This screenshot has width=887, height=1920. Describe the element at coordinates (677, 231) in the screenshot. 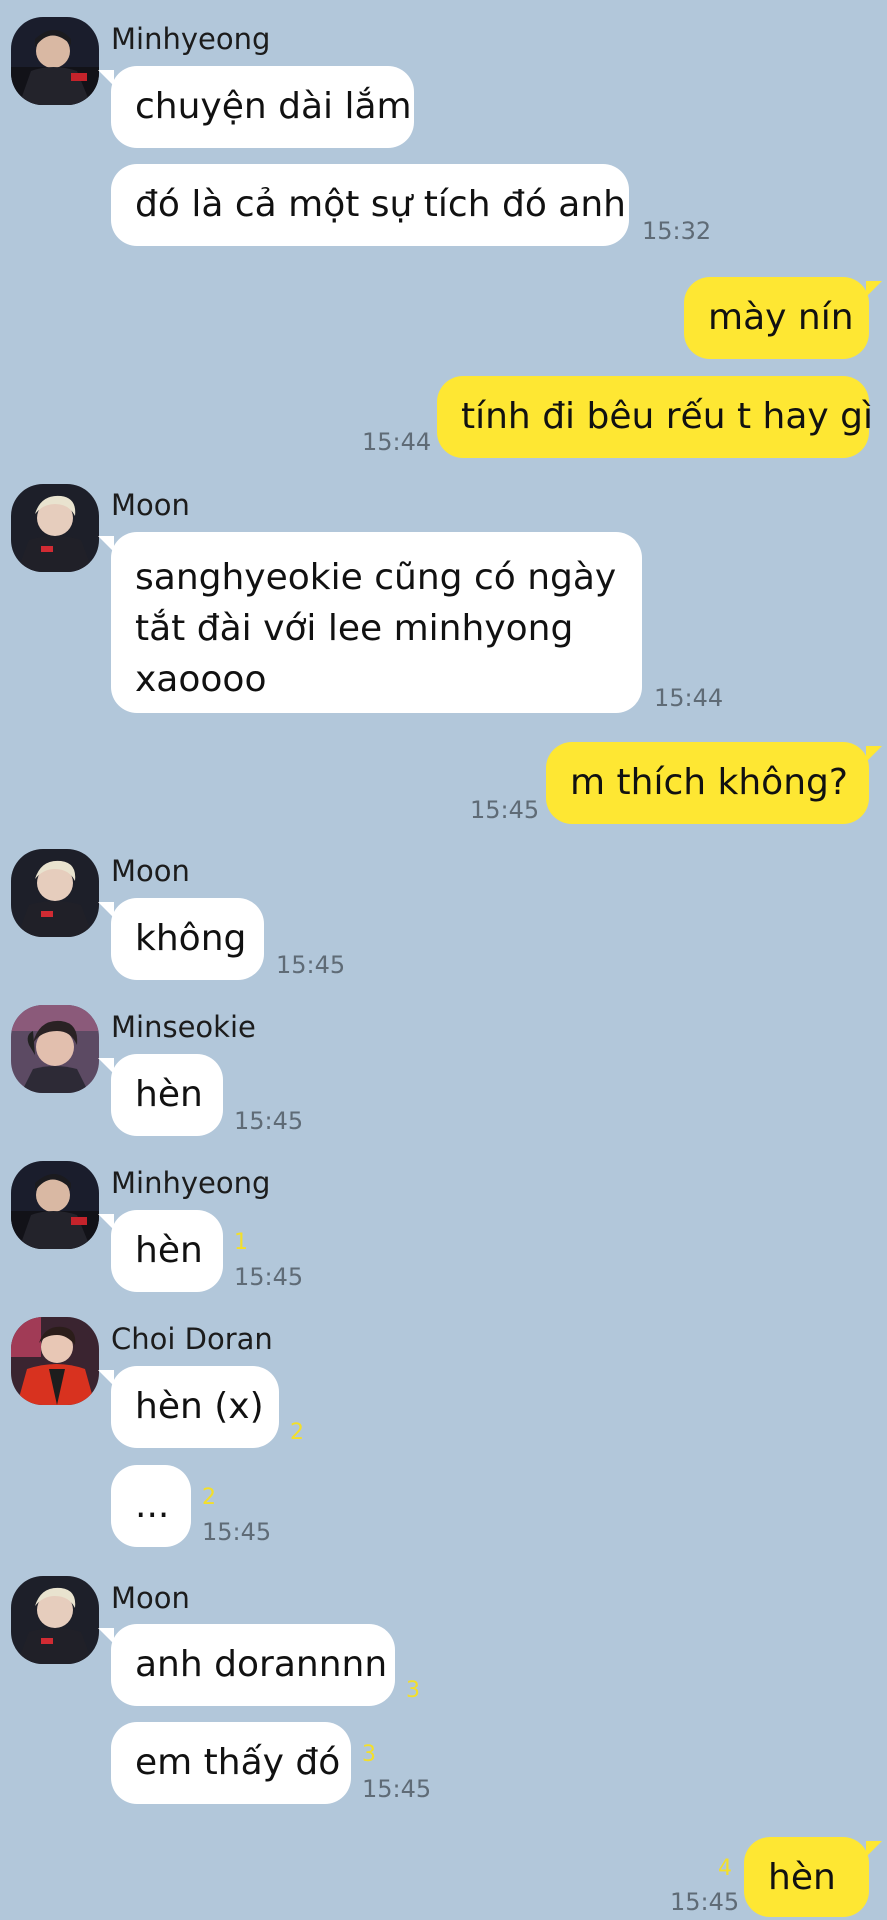

I see `message-timestamp: 15:32` at that location.